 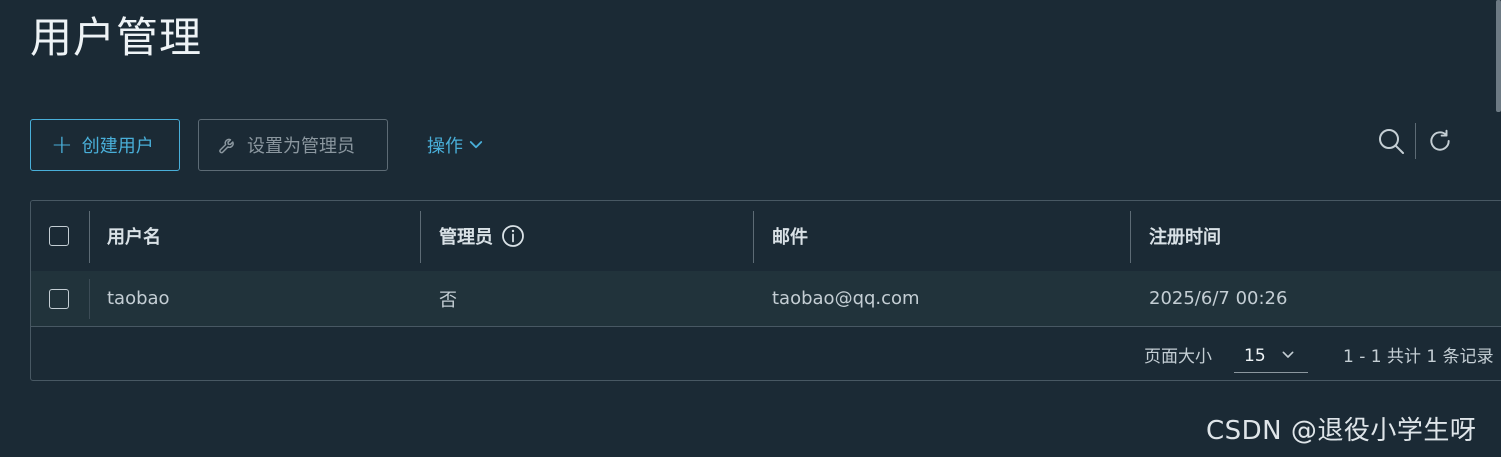 What do you see at coordinates (1440, 141) in the screenshot?
I see `refresh-icon` at bounding box center [1440, 141].